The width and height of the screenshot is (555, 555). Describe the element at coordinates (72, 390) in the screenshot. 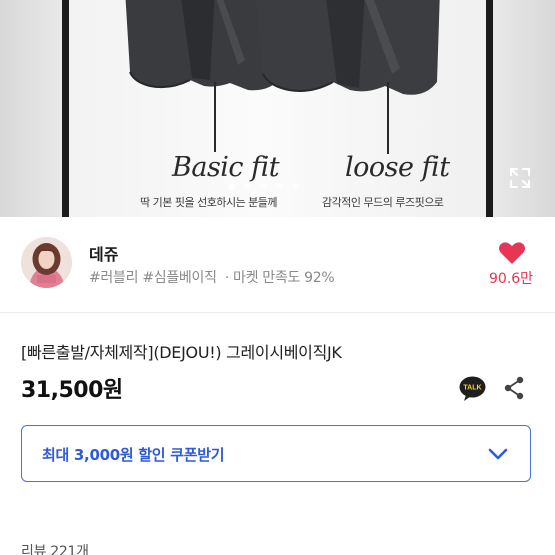

I see `product-price: 31,500원` at that location.